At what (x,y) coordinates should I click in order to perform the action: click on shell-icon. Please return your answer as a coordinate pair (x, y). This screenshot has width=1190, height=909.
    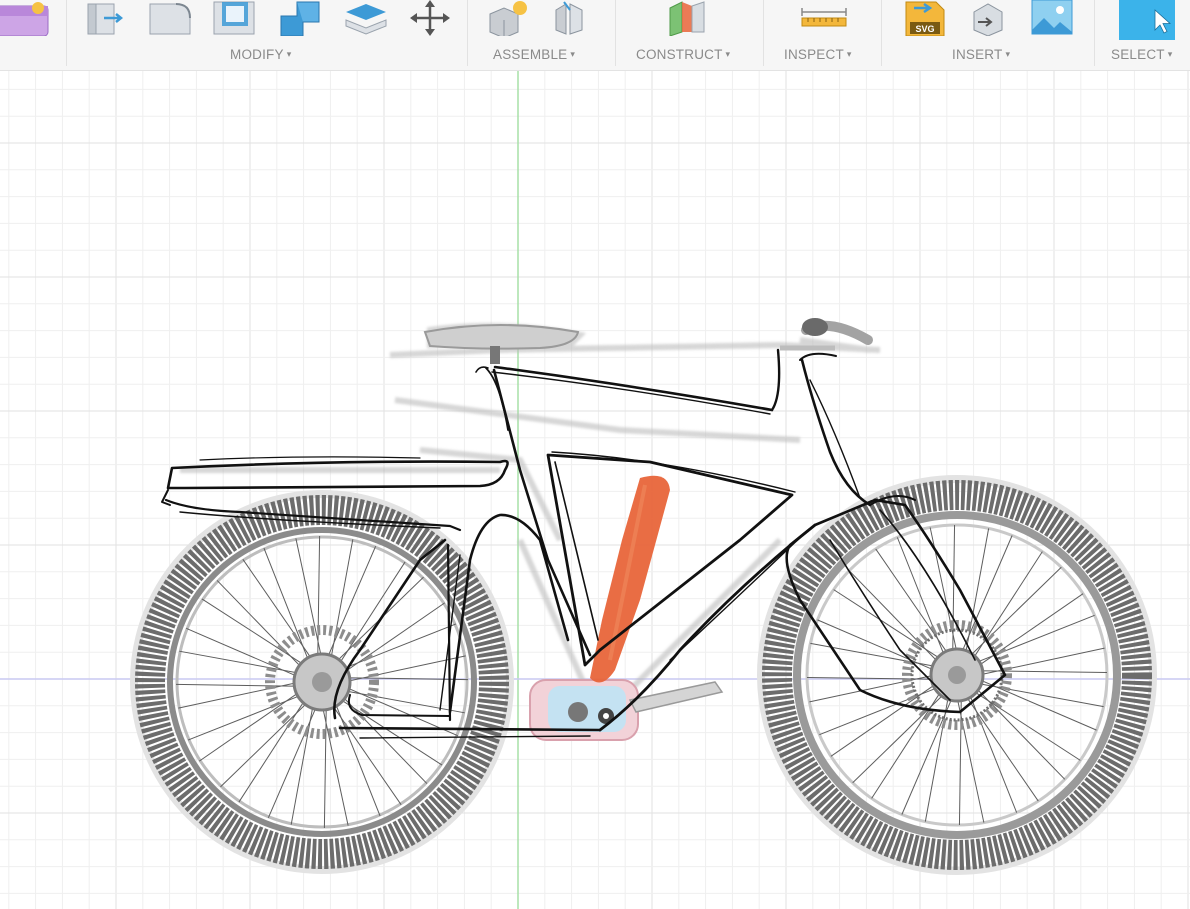
    Looking at the image, I should click on (234, 18).